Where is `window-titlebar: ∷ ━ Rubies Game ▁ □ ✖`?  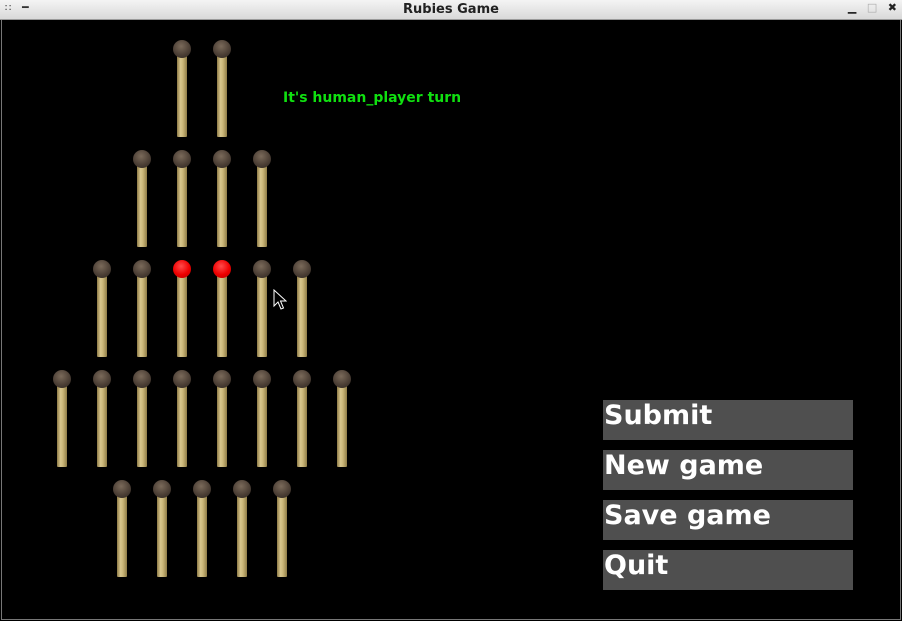 window-titlebar: ∷ ━ Rubies Game ▁ □ ✖ is located at coordinates (451, 10).